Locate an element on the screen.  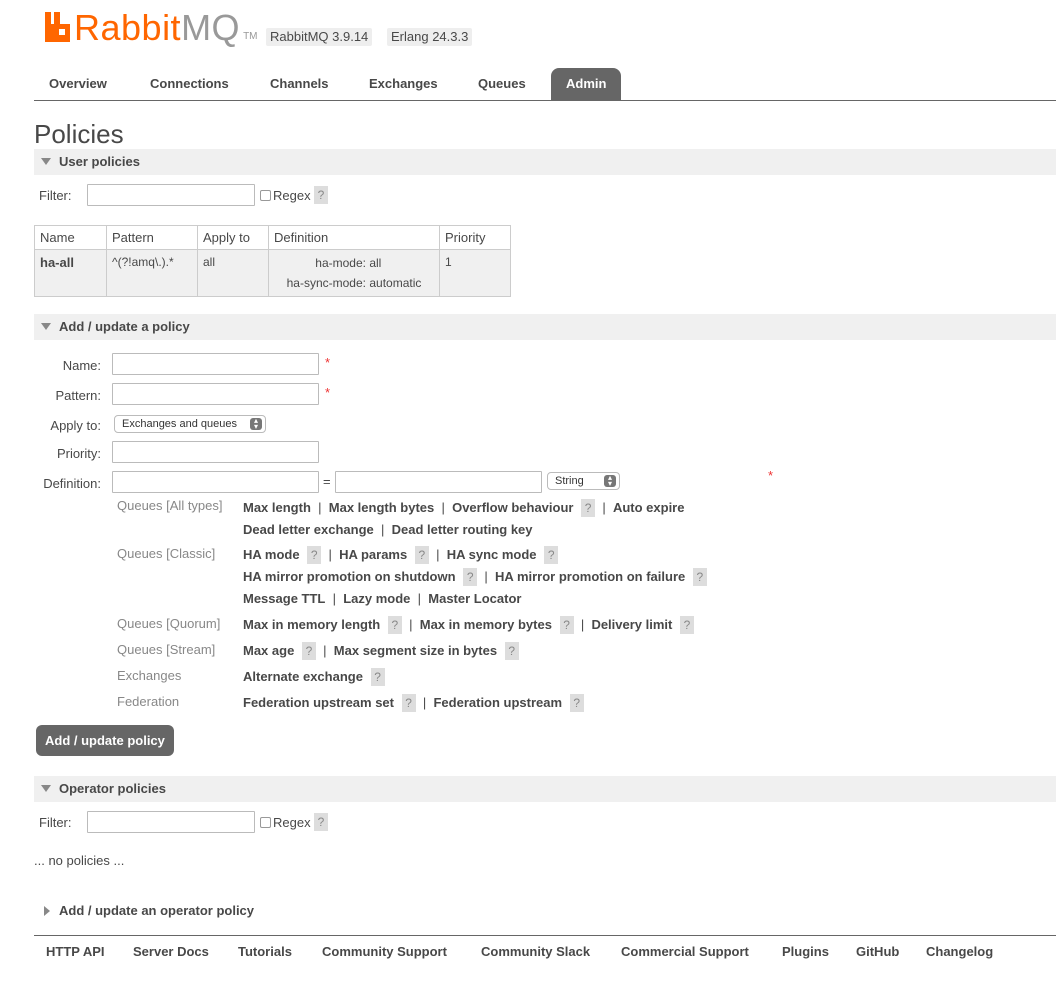
name-label: Name: is located at coordinates (81, 365).